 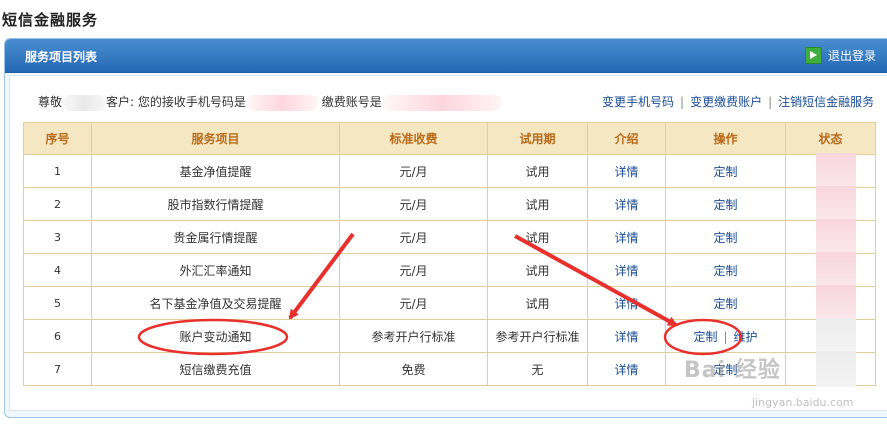 I want to click on row-number: 3, so click(x=57, y=237).